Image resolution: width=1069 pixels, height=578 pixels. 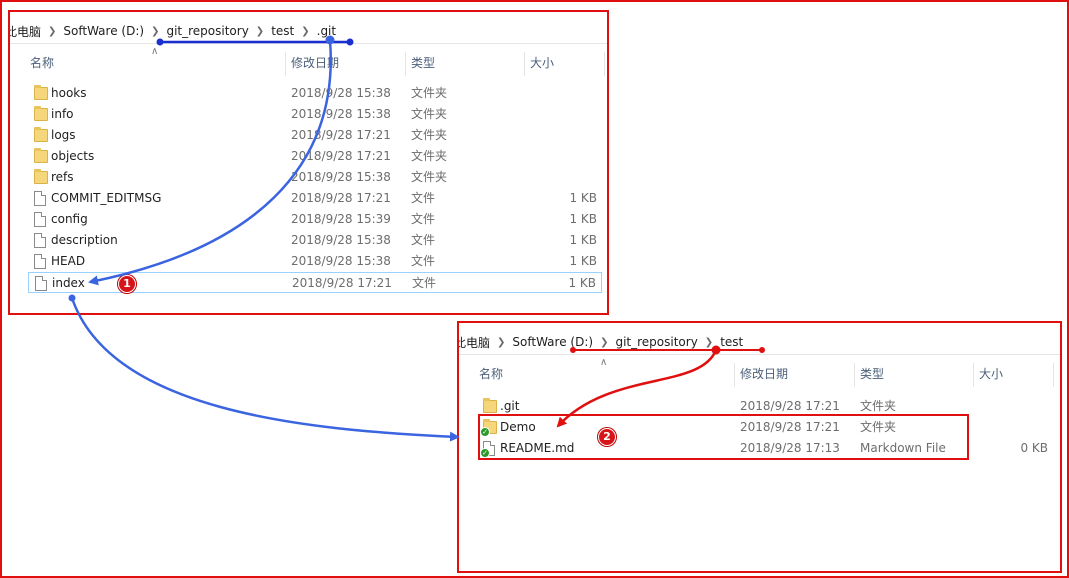 I want to click on file-name: HEAD, so click(x=68, y=261).